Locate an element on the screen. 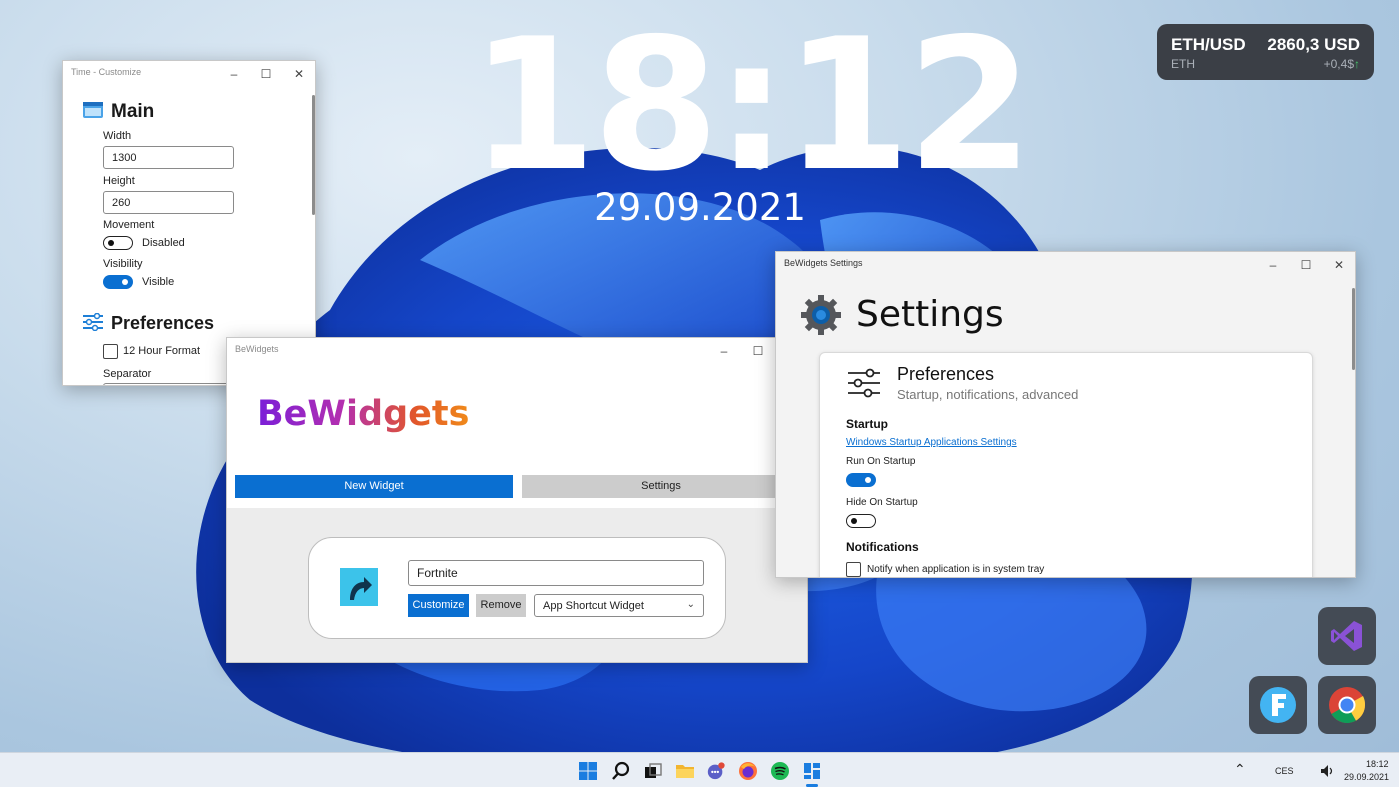 The image size is (1399, 787). chrome-icon is located at coordinates (1347, 705).